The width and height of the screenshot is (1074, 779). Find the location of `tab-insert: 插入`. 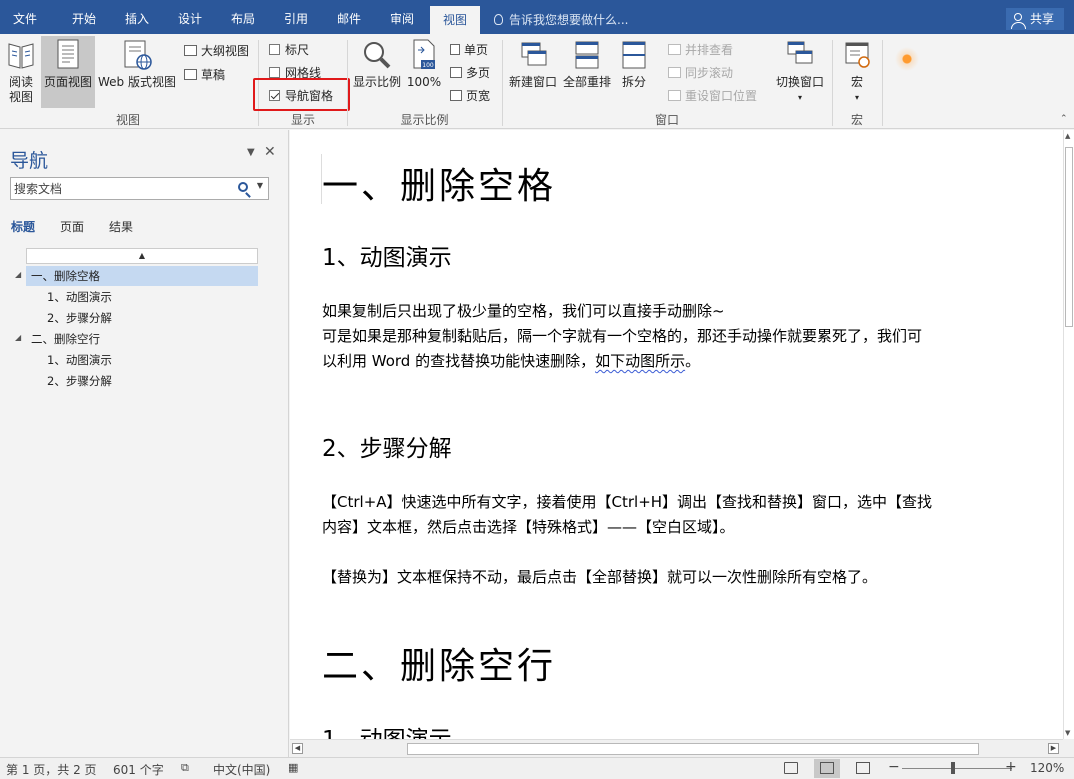

tab-insert: 插入 is located at coordinates (137, 17).